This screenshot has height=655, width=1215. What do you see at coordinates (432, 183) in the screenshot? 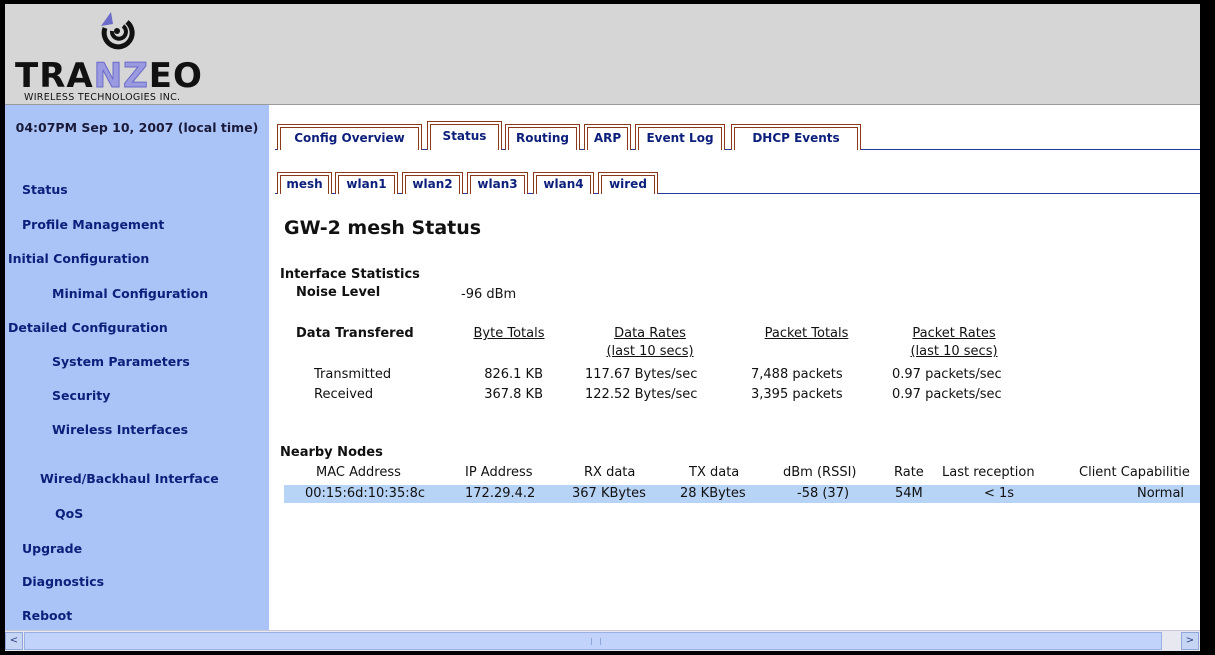
I see `subtab-wlan2: wlan2` at bounding box center [432, 183].